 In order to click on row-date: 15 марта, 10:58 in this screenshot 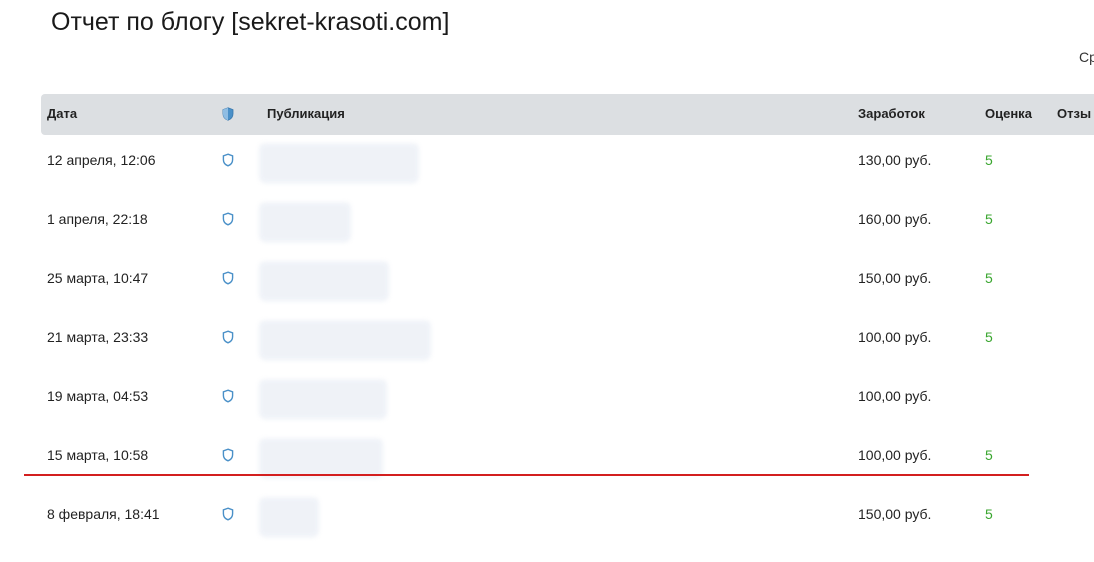, I will do `click(98, 455)`.